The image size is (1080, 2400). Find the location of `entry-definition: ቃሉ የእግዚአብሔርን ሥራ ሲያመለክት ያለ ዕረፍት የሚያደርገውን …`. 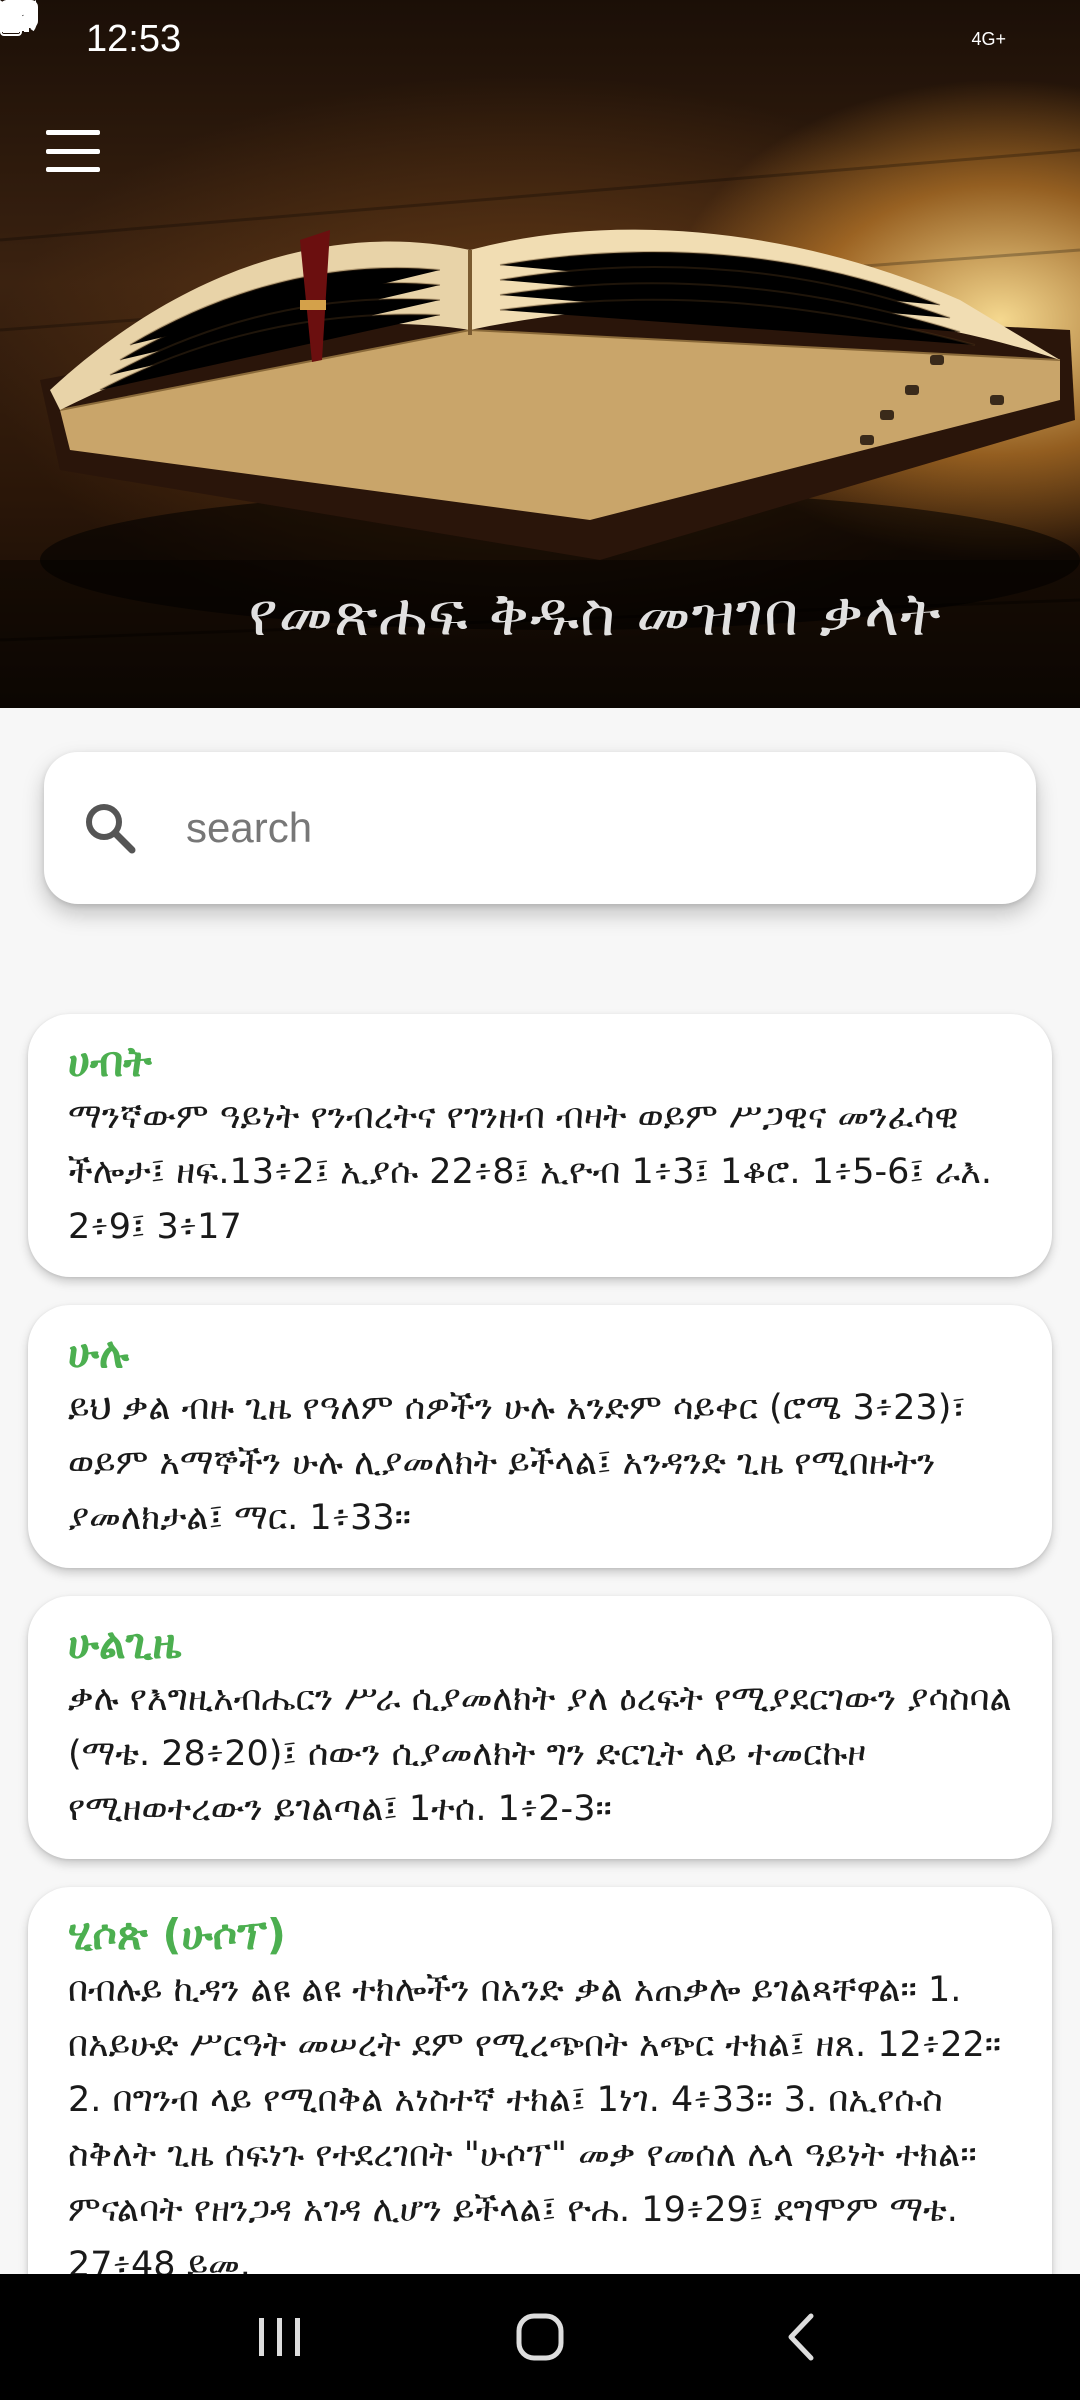

entry-definition: ቃሉ የእግዚአብሔርን ሥራ ሲያመለክት ያለ ዕረፍት የሚያደርገውን … is located at coordinates (540, 1754).